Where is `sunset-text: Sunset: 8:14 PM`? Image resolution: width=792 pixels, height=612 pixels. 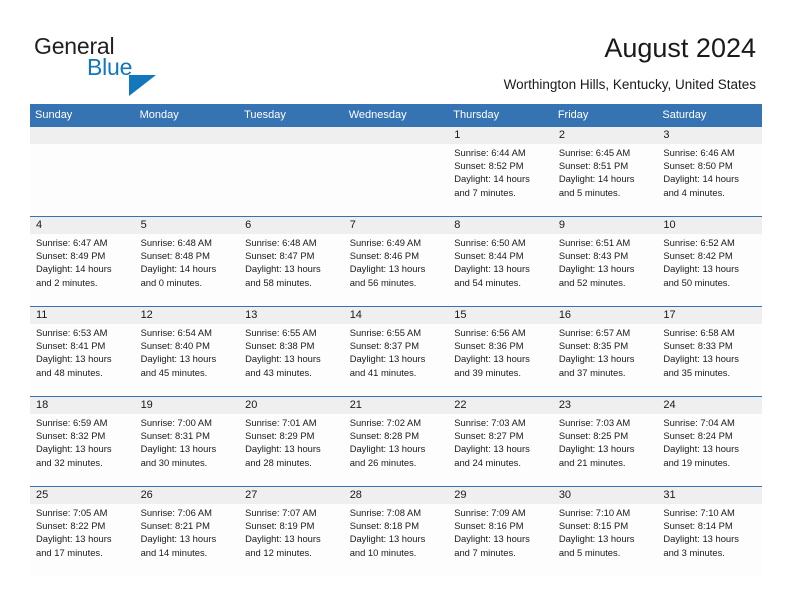
sunset-text: Sunset: 8:14 PM is located at coordinates (698, 526).